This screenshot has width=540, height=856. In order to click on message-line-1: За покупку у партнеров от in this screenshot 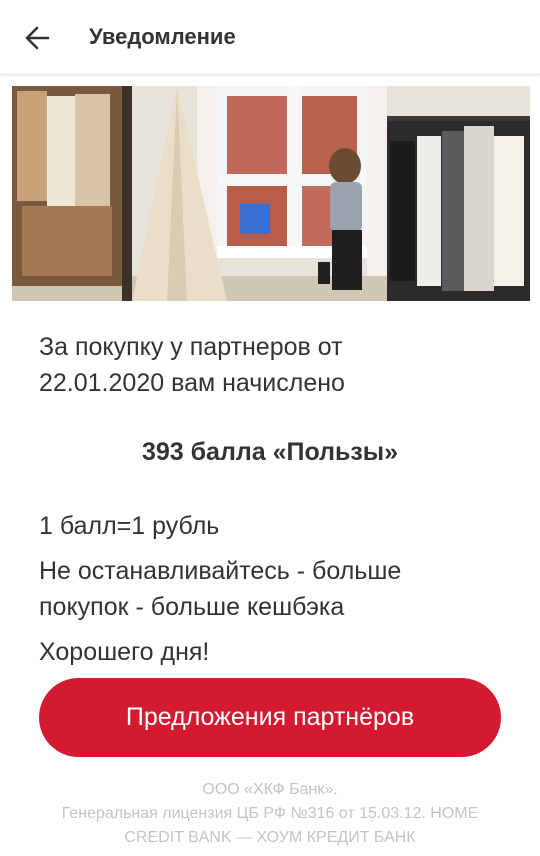, I will do `click(191, 347)`.